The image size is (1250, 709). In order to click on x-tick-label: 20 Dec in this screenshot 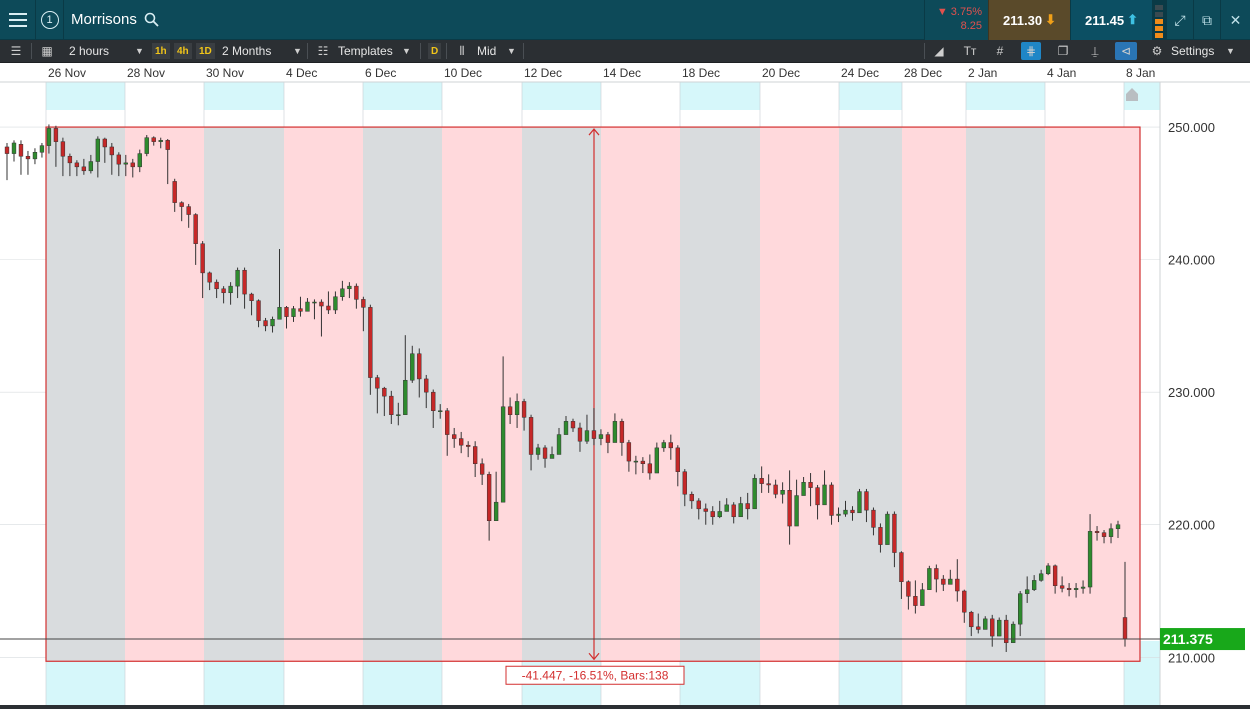, I will do `click(781, 73)`.